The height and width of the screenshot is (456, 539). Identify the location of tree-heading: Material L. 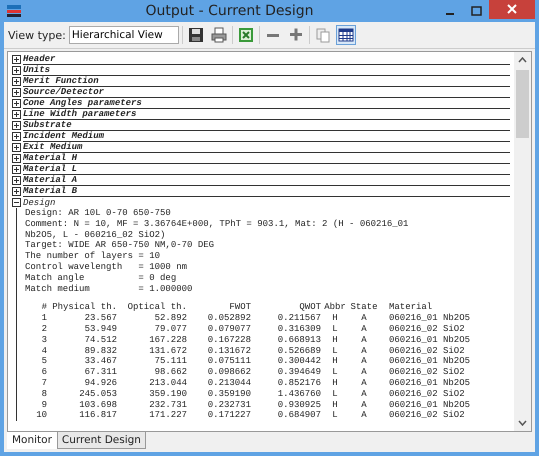
(266, 169).